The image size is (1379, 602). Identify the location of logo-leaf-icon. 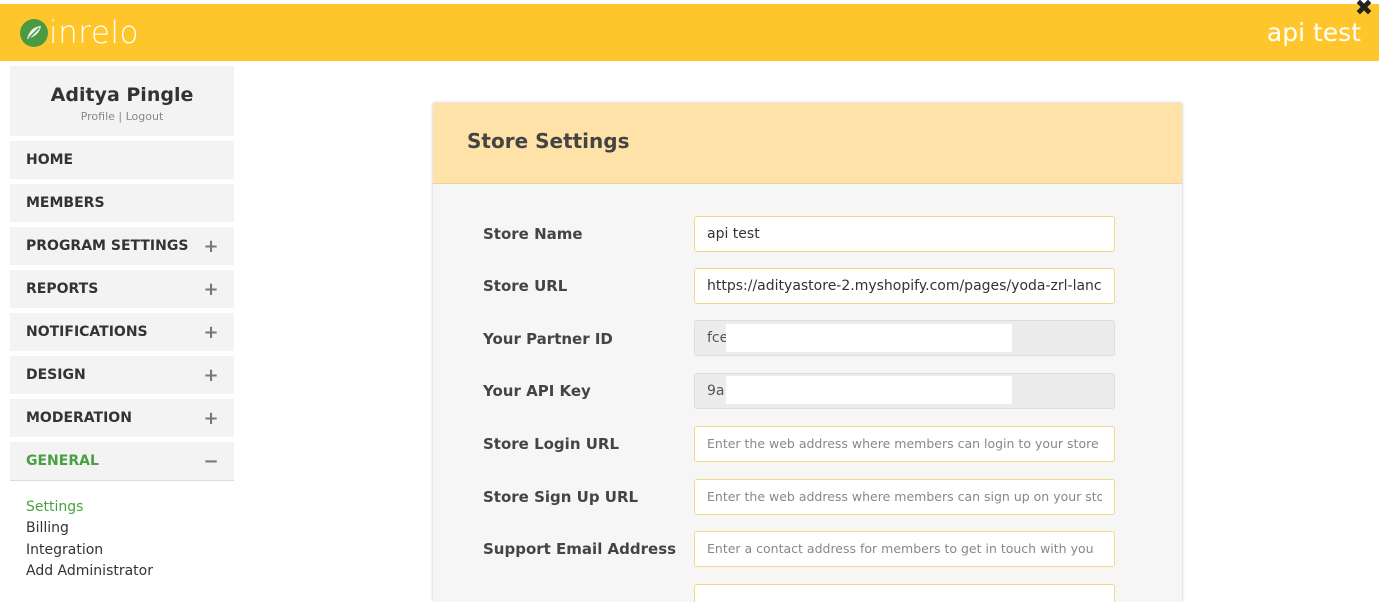
(34, 33).